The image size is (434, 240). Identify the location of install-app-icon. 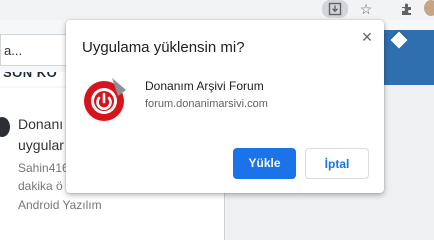
(335, 9).